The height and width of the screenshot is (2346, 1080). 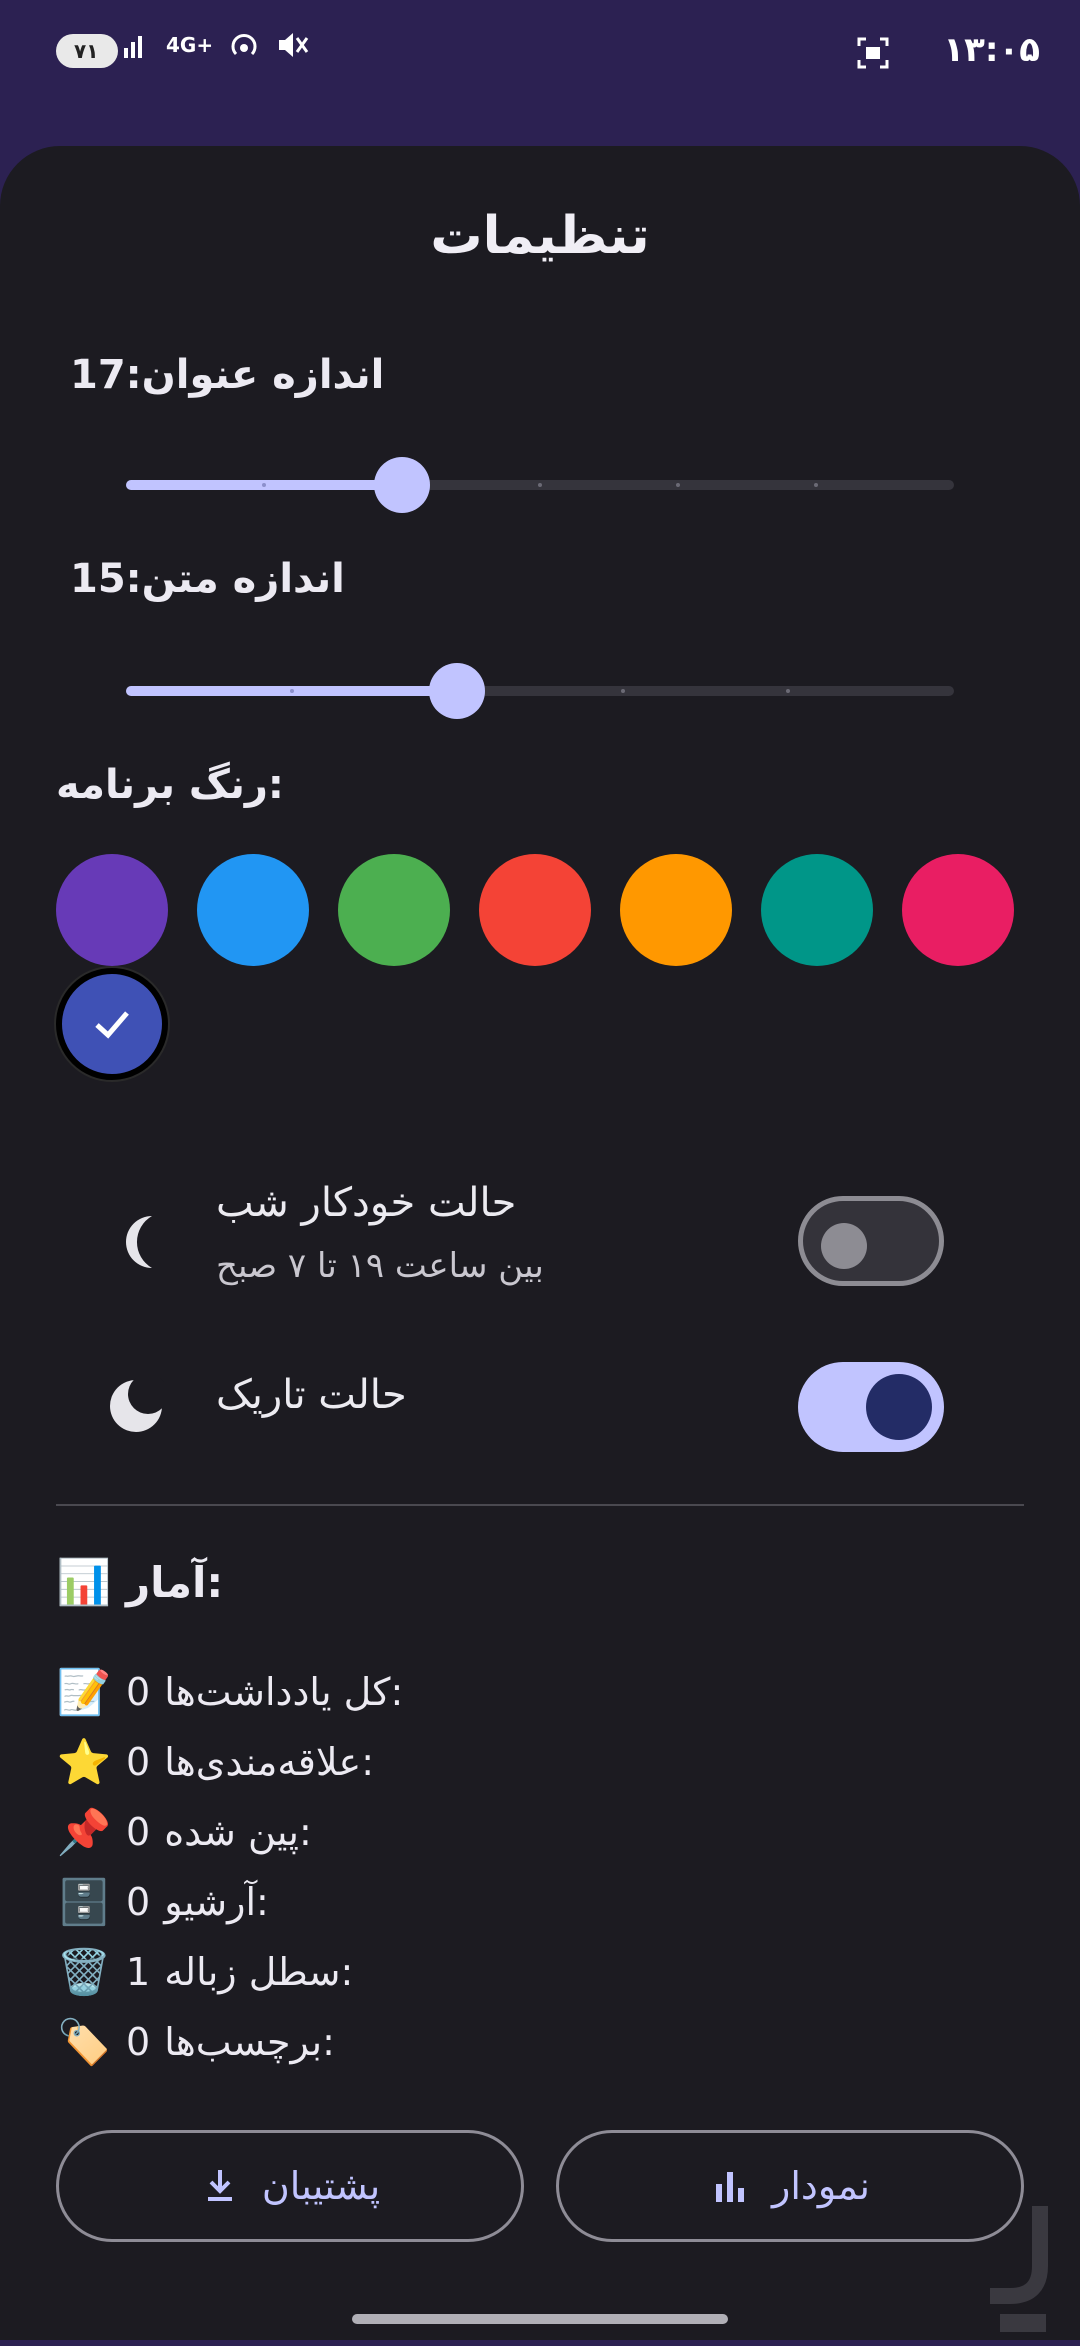 I want to click on stat-label: آرشیو:, so click(x=216, y=1902).